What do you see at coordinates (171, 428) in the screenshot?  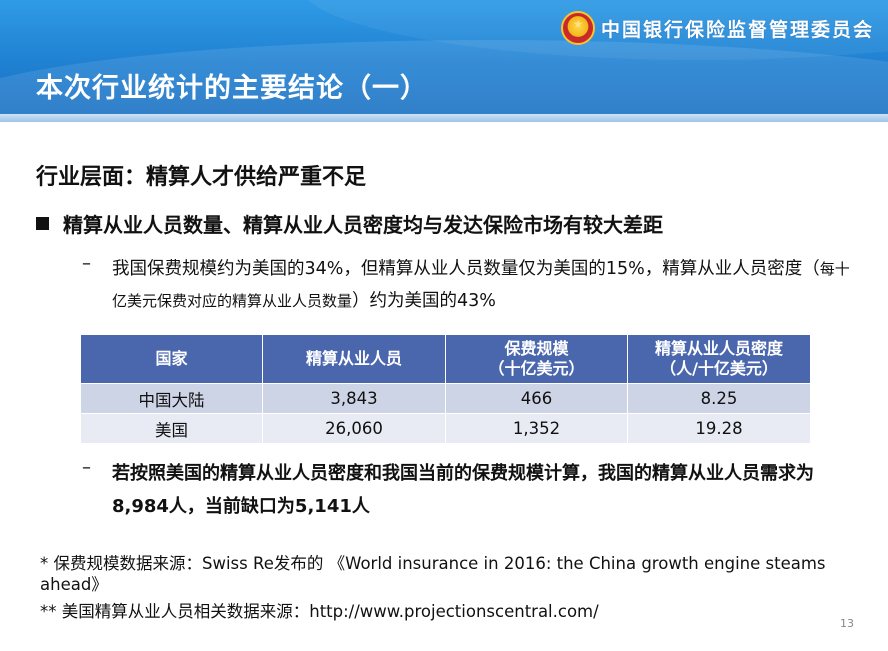 I see `table-cell: 美国` at bounding box center [171, 428].